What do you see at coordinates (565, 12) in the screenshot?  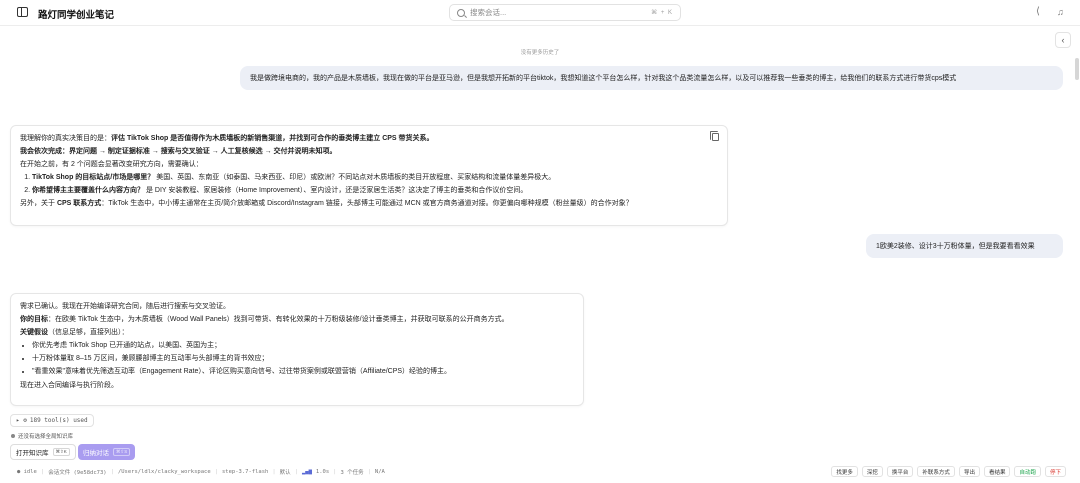 I see `search-input: 搜索会话... ⌘ + K` at bounding box center [565, 12].